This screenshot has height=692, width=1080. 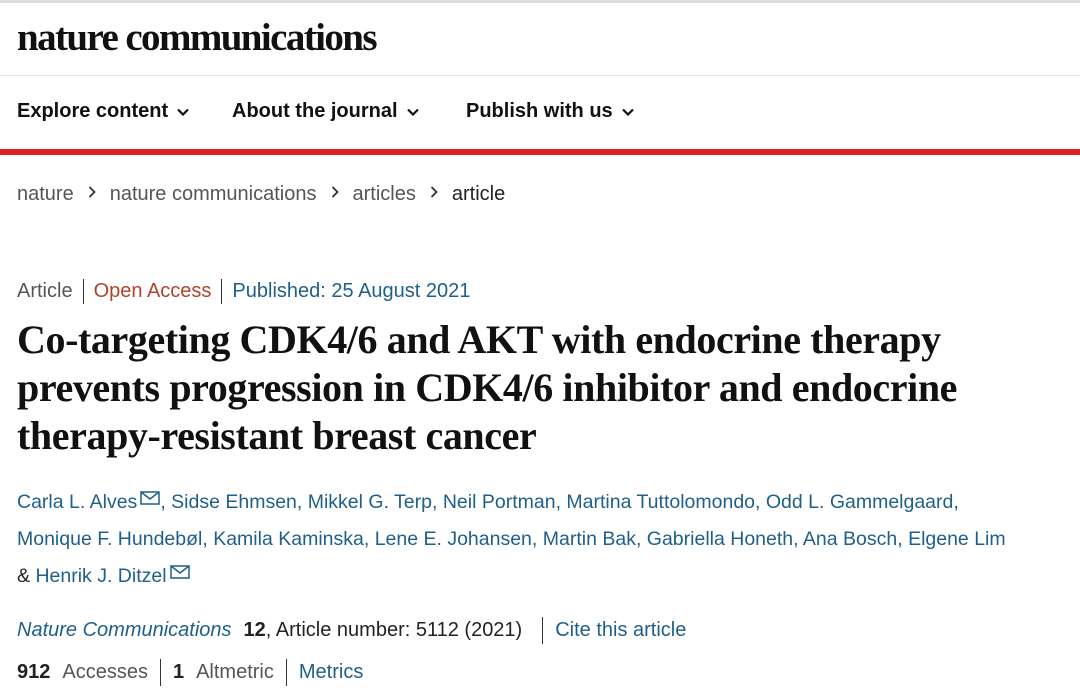 I want to click on article-metrics: 912 Accesses 1 Altmetric Metrics, so click(x=190, y=672).